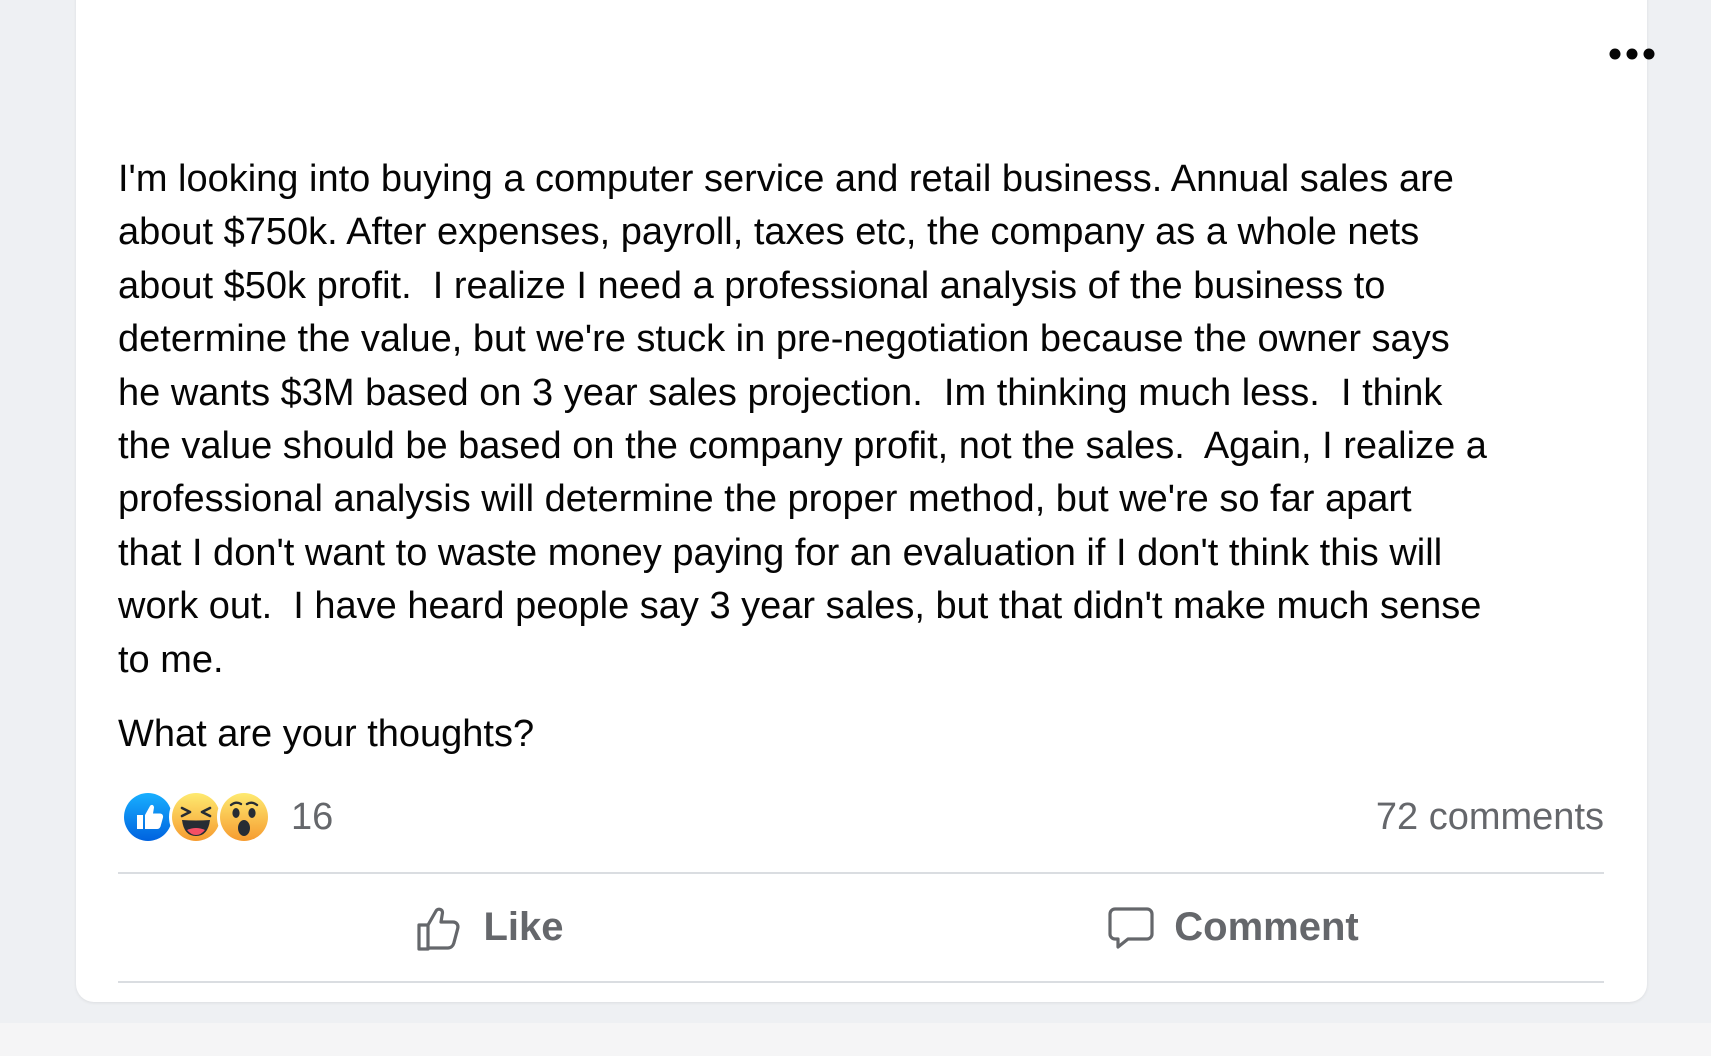  What do you see at coordinates (1490, 817) in the screenshot?
I see `comments-count-link: 72 comments` at bounding box center [1490, 817].